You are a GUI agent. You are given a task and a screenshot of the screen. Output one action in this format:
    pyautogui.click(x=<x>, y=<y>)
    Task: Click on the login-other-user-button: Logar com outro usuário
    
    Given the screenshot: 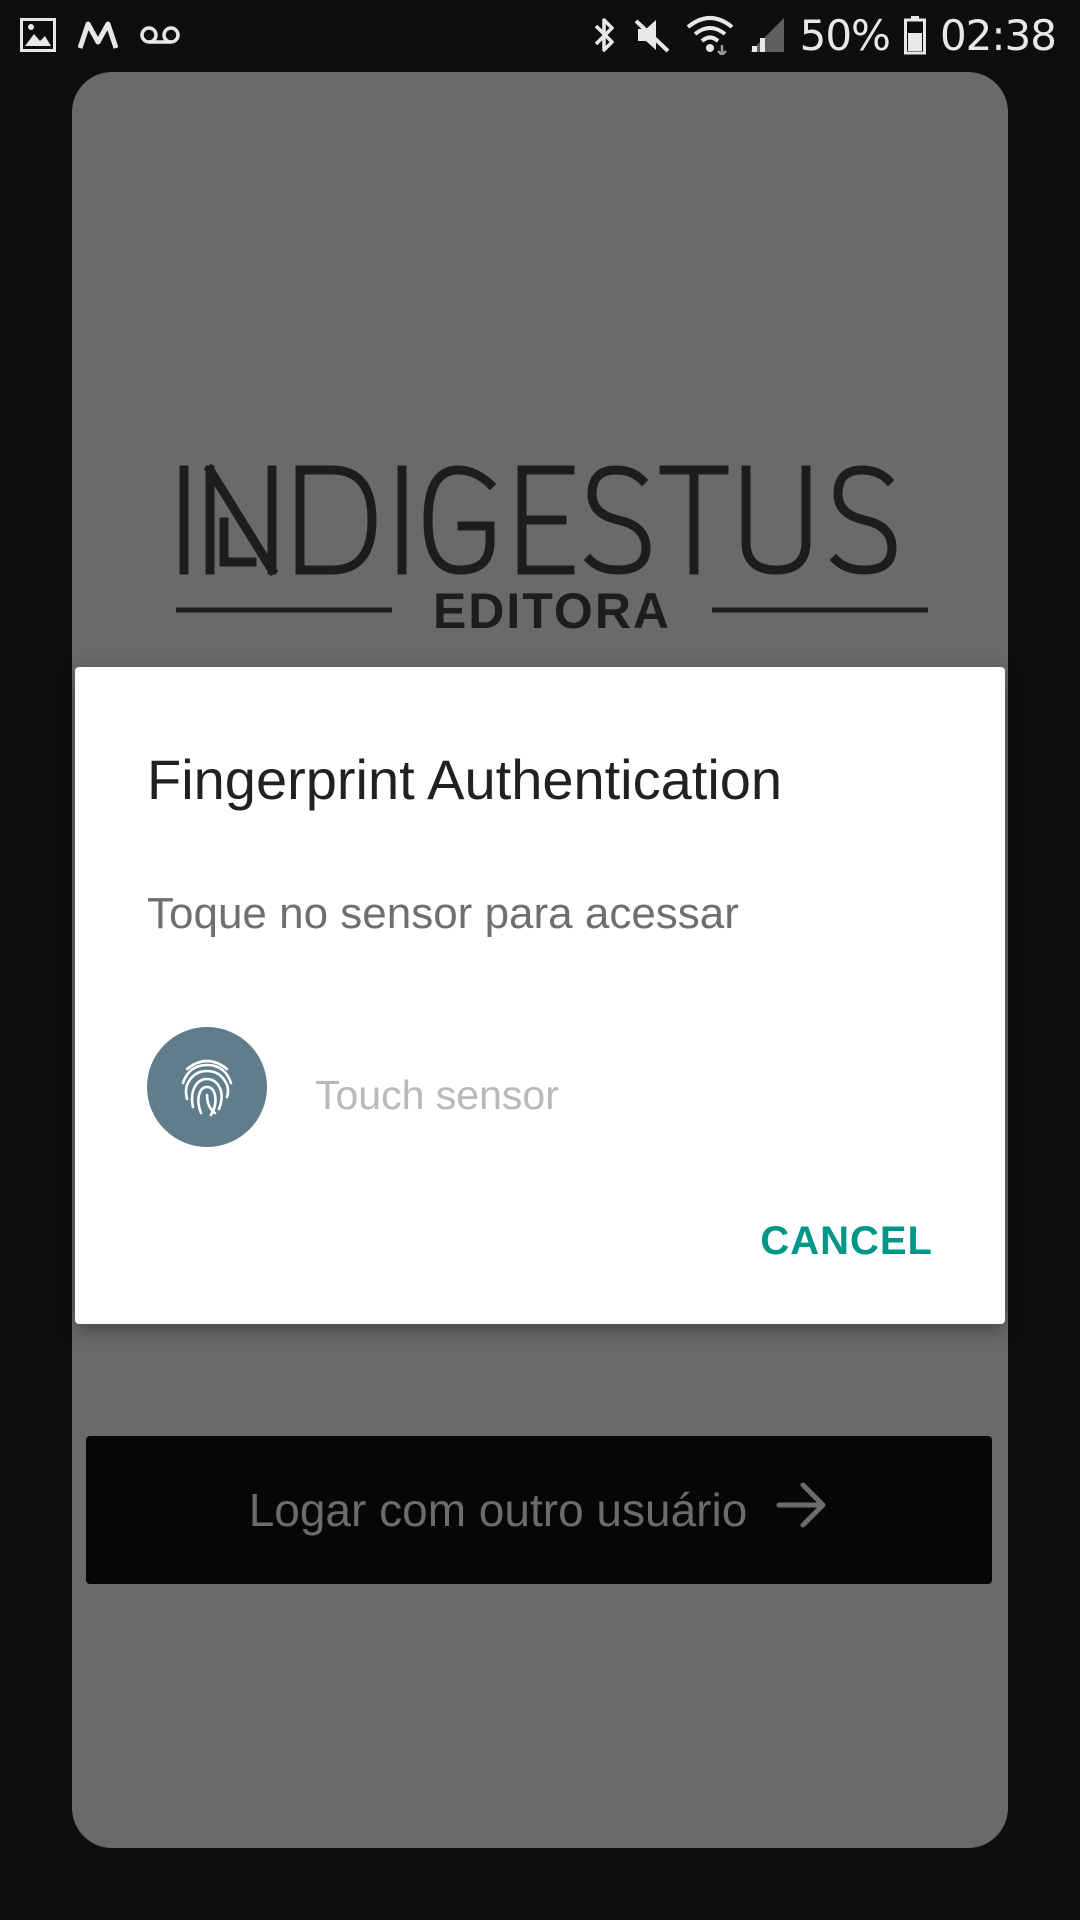 What is the action you would take?
    pyautogui.click(x=539, y=1510)
    